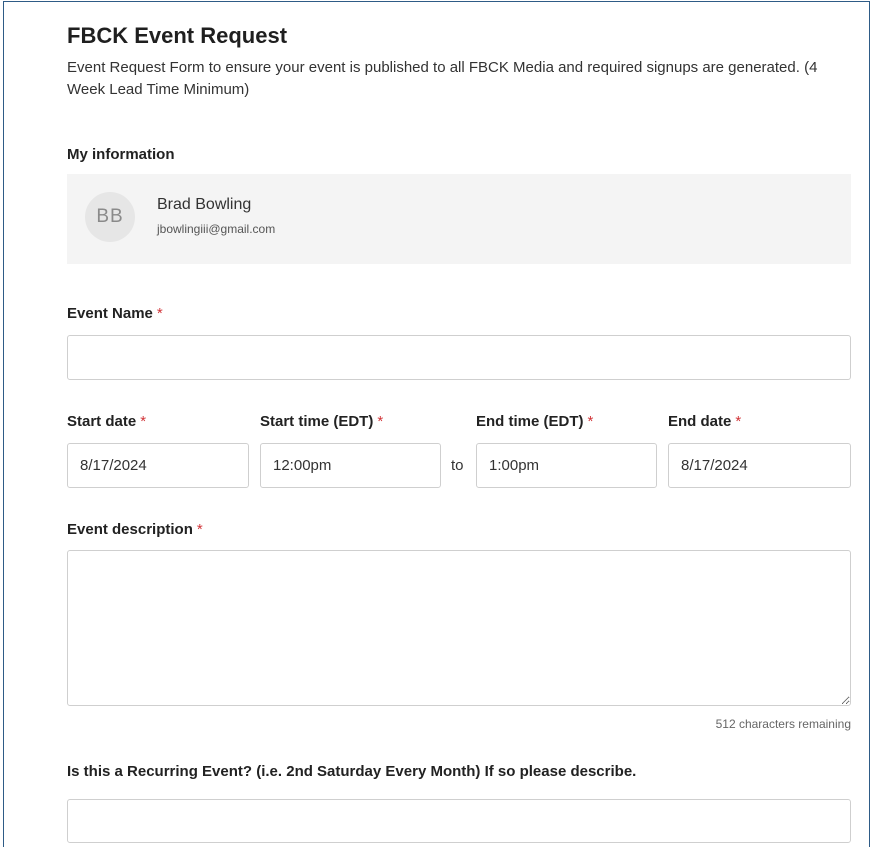 The image size is (873, 847). I want to click on avatar: BB, so click(110, 217).